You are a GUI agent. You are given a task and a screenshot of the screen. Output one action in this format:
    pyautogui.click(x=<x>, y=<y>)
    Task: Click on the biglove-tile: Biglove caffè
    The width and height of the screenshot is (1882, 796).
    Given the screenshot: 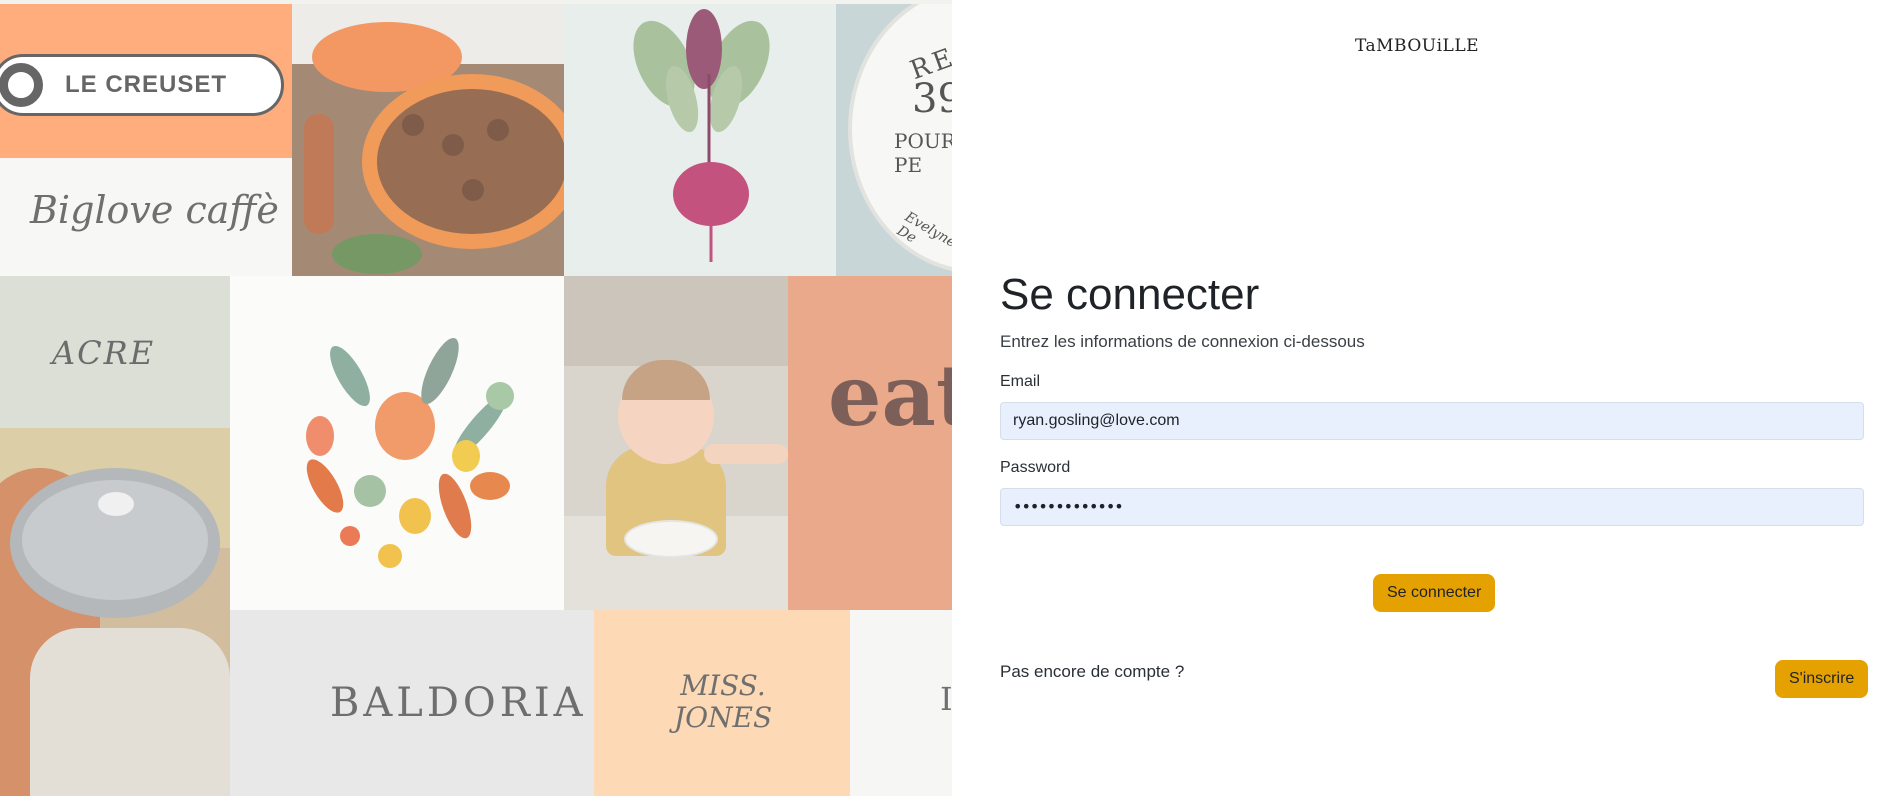 What is the action you would take?
    pyautogui.click(x=146, y=217)
    